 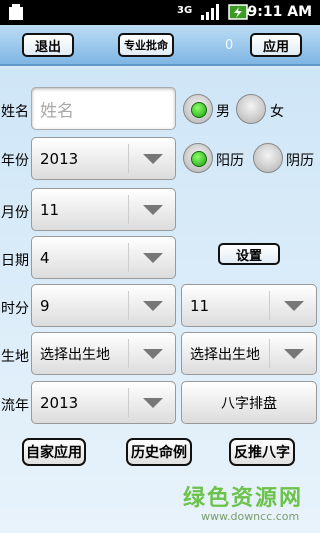 I want to click on solar-radio, so click(x=198, y=158).